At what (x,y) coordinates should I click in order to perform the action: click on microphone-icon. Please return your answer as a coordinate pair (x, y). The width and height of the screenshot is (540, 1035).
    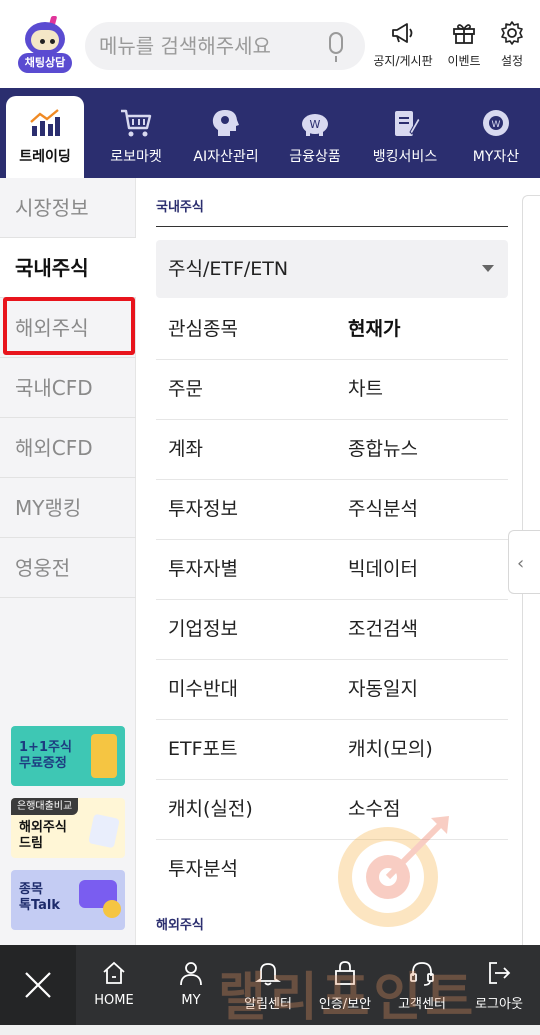
    Looking at the image, I should click on (336, 47).